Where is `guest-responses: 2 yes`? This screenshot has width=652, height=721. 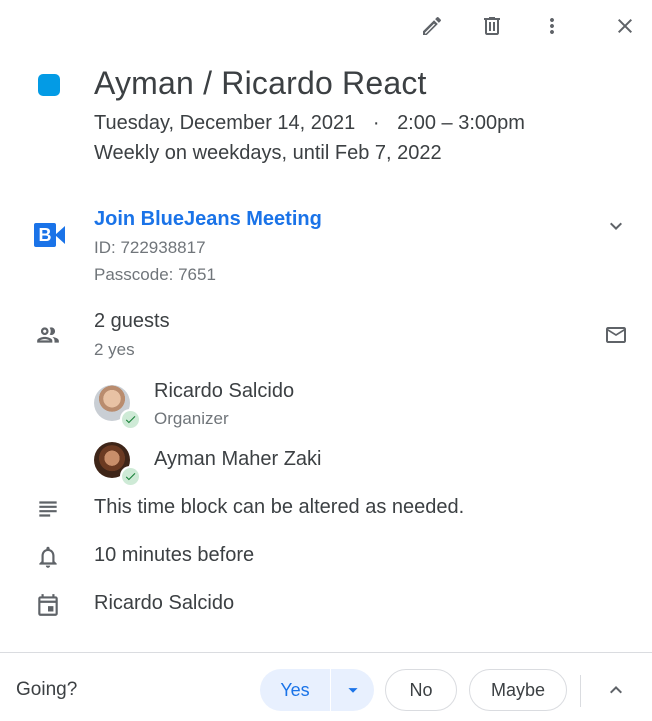 guest-responses: 2 yes is located at coordinates (114, 349).